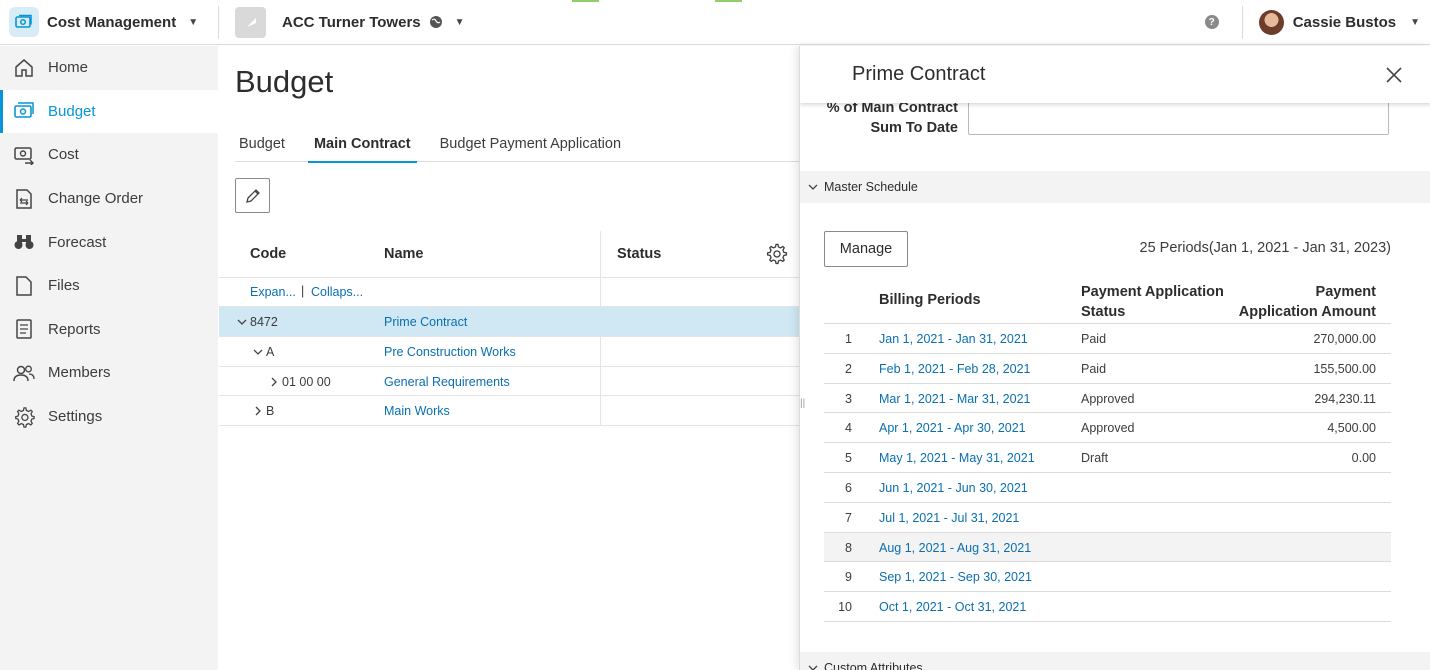  I want to click on header-line: Status, so click(1103, 312).